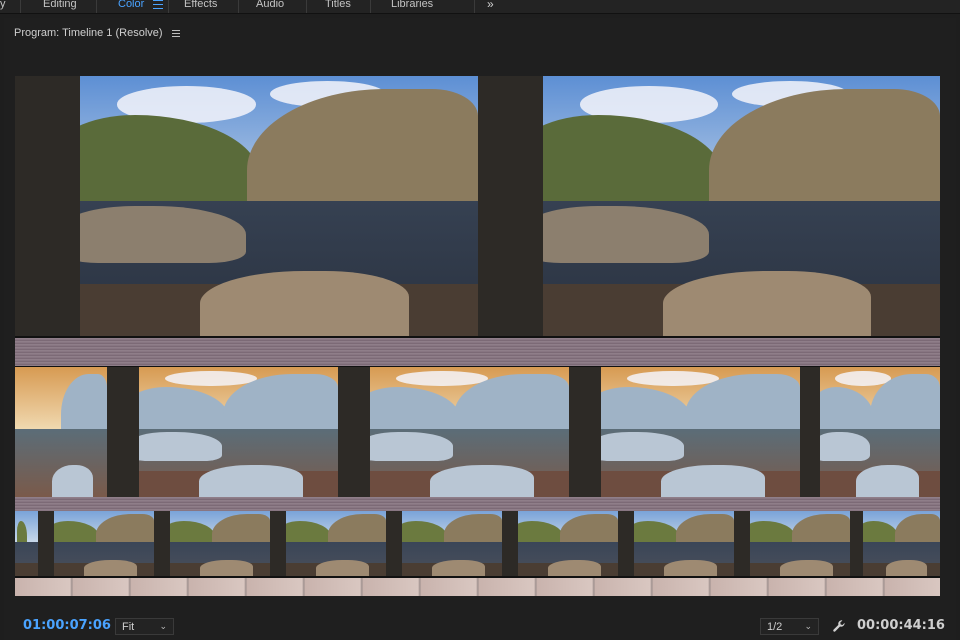  I want to click on panel-title: Program: Timeline 1 (Resolve), so click(88, 33).